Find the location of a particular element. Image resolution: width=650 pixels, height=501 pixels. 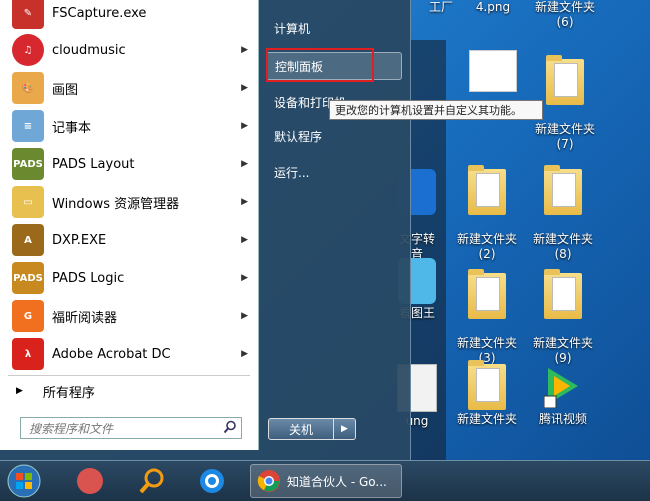

desktop-tencent-video: 腾讯视频 is located at coordinates (563, 395).